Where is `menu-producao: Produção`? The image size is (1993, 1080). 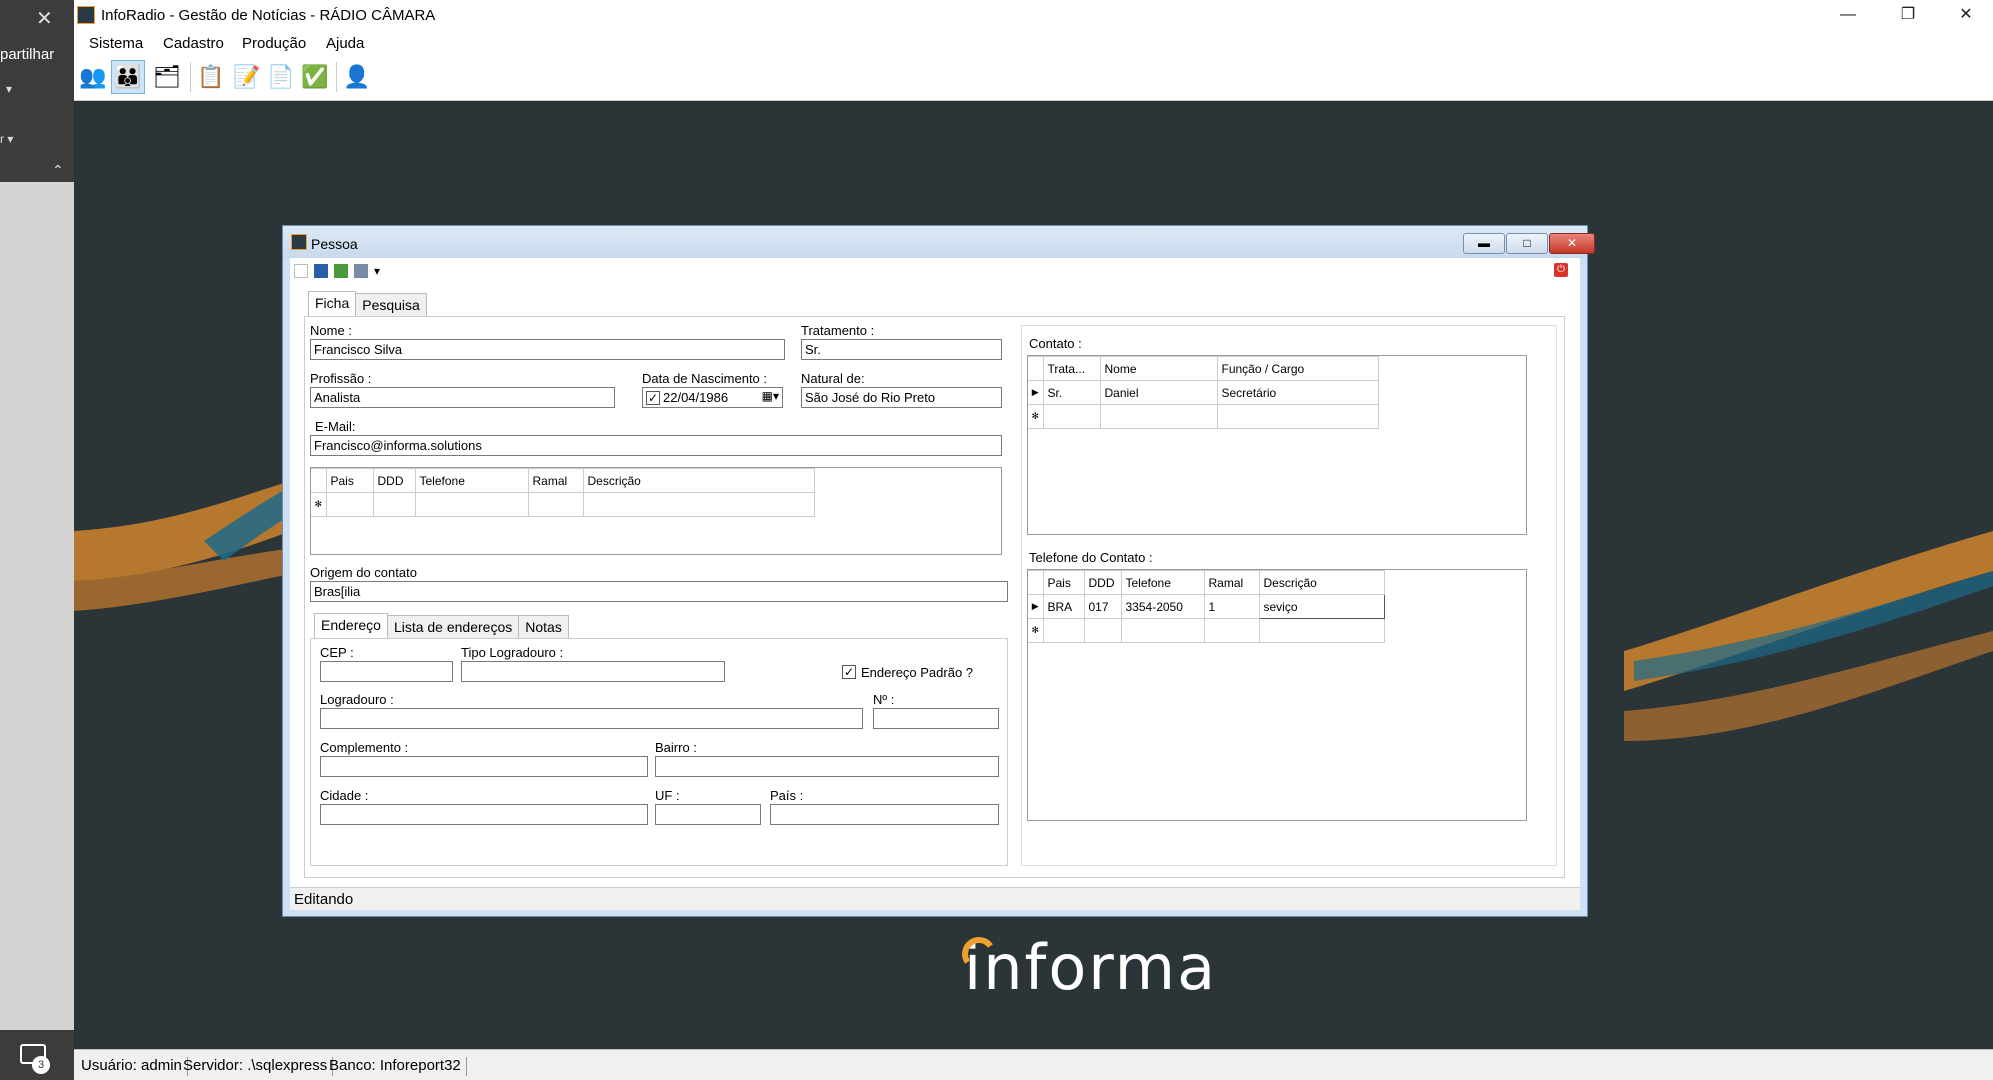 menu-producao: Produção is located at coordinates (274, 43).